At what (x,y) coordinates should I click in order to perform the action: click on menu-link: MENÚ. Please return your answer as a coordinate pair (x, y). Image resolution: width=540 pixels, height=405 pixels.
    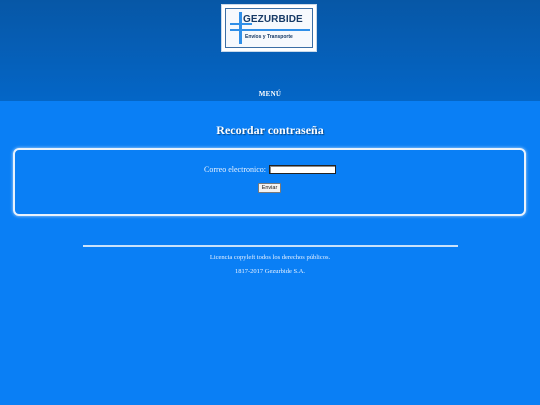
    Looking at the image, I should click on (270, 94).